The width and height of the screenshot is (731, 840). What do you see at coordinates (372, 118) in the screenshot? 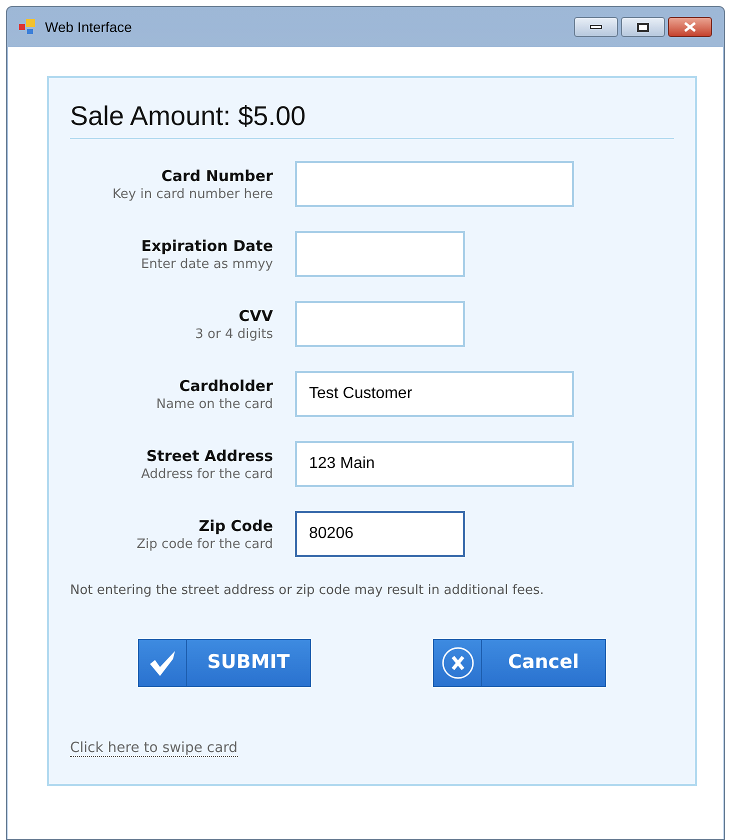
I see `sale-amount-heading: Sale Amount: $5.00` at bounding box center [372, 118].